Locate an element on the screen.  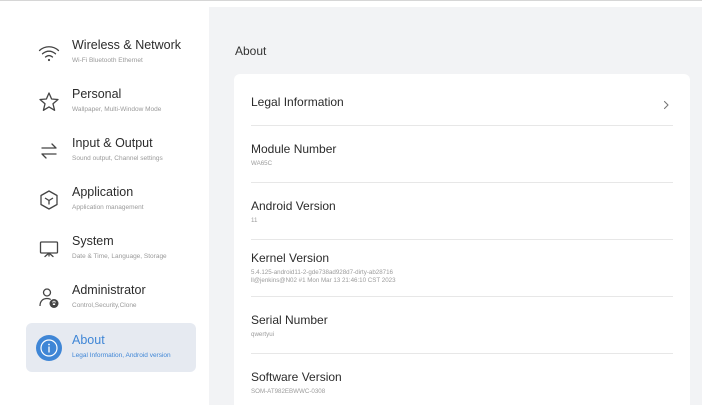
sidebar-item-subtitle: Legal Information, Android version is located at coordinates (121, 355).